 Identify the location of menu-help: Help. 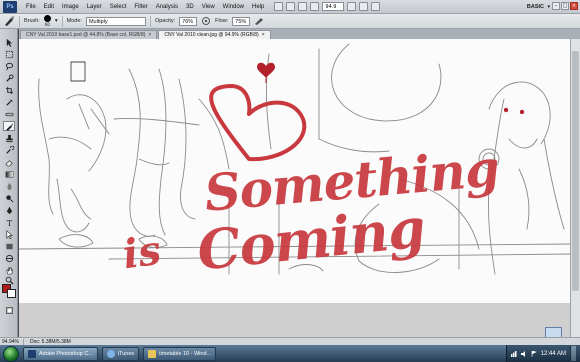
(258, 7).